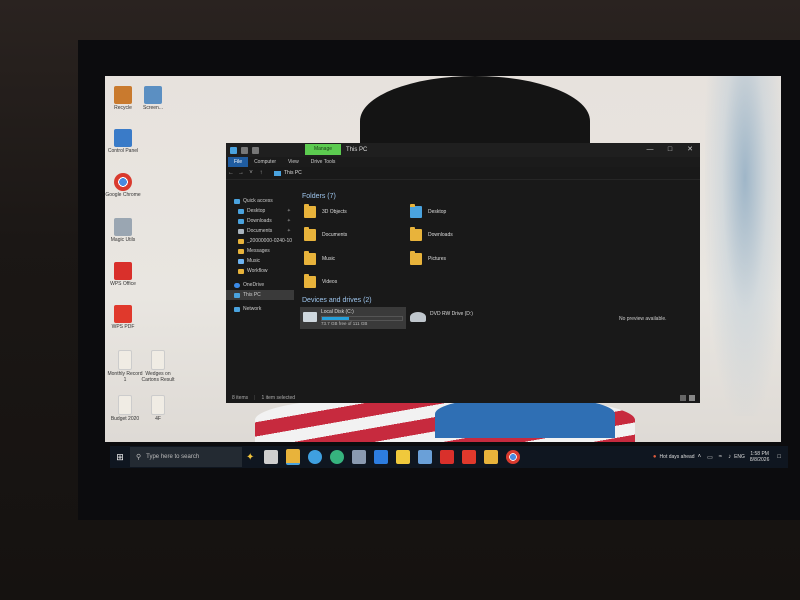 This screenshot has width=800, height=600. What do you see at coordinates (240, 397) in the screenshot?
I see `status-item-count: 8 items` at bounding box center [240, 397].